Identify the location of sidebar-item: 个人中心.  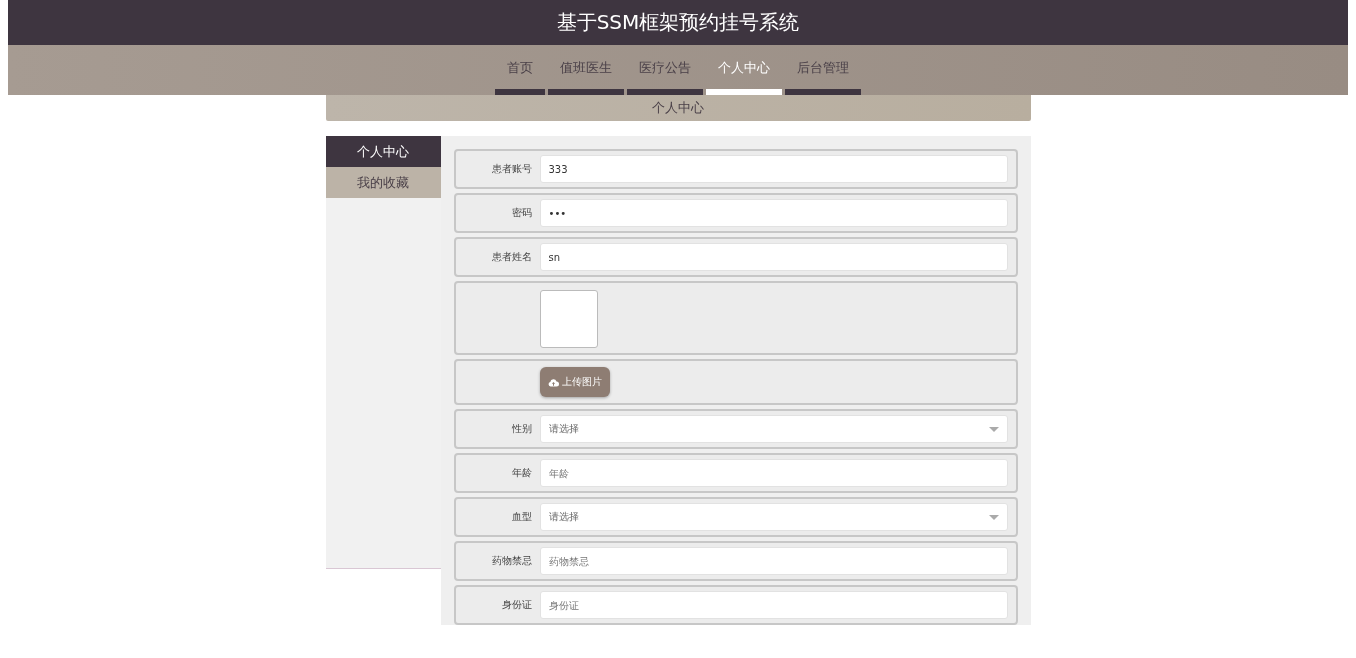
(383, 151).